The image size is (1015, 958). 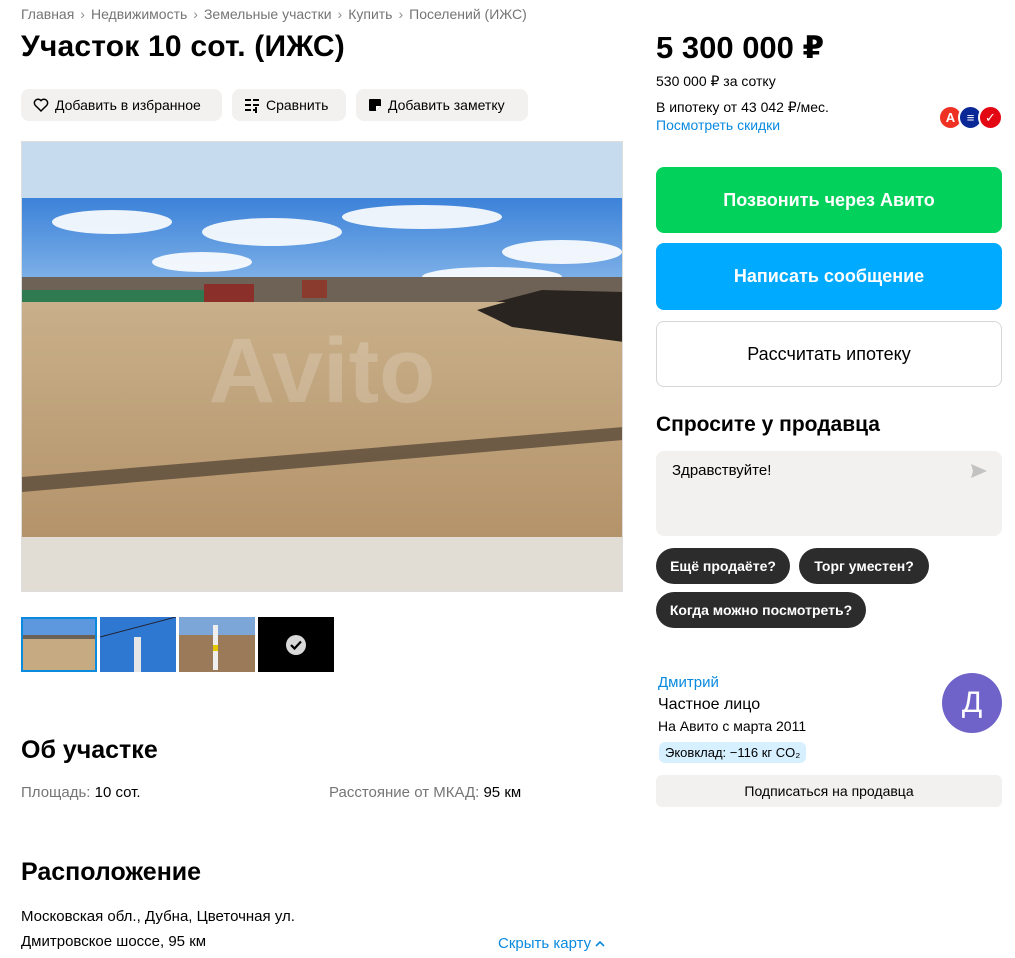 What do you see at coordinates (252, 105) in the screenshot?
I see `compare-icon` at bounding box center [252, 105].